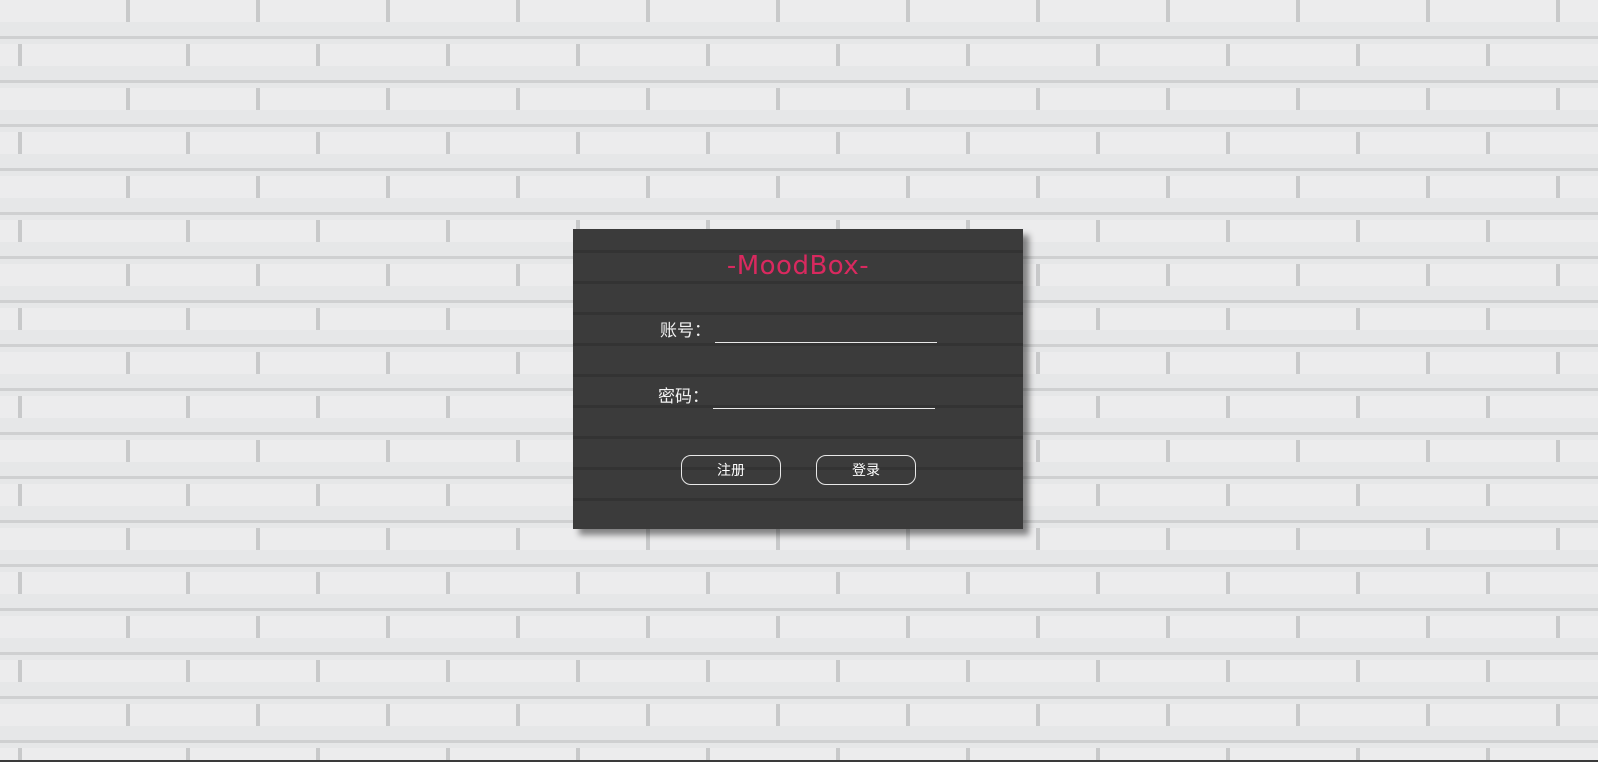  What do you see at coordinates (826, 331) in the screenshot?
I see `account-input` at bounding box center [826, 331].